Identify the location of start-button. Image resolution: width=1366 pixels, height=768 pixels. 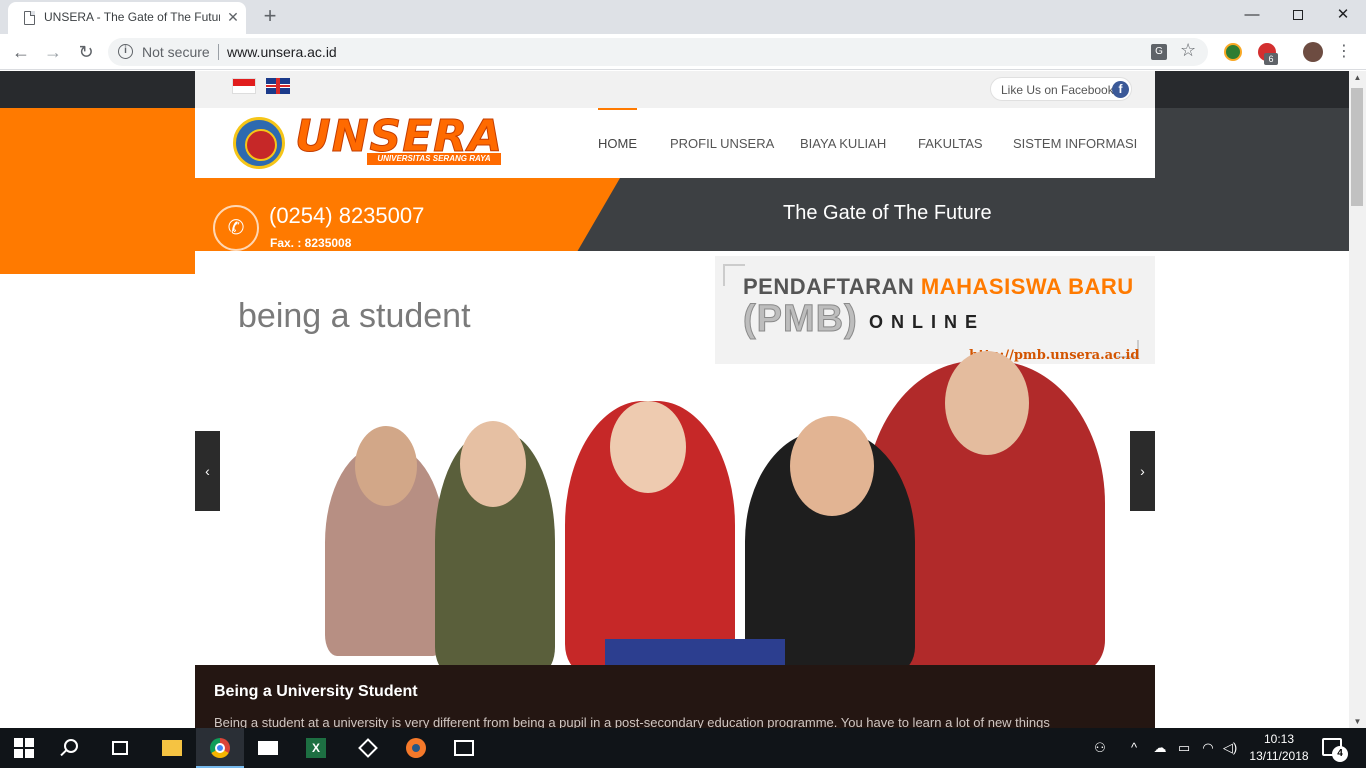
(24, 748).